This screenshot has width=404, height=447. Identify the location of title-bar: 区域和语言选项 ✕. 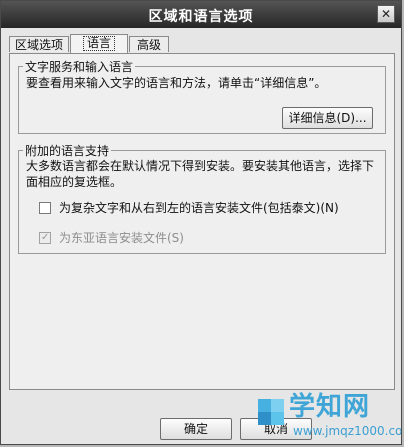
(201, 14).